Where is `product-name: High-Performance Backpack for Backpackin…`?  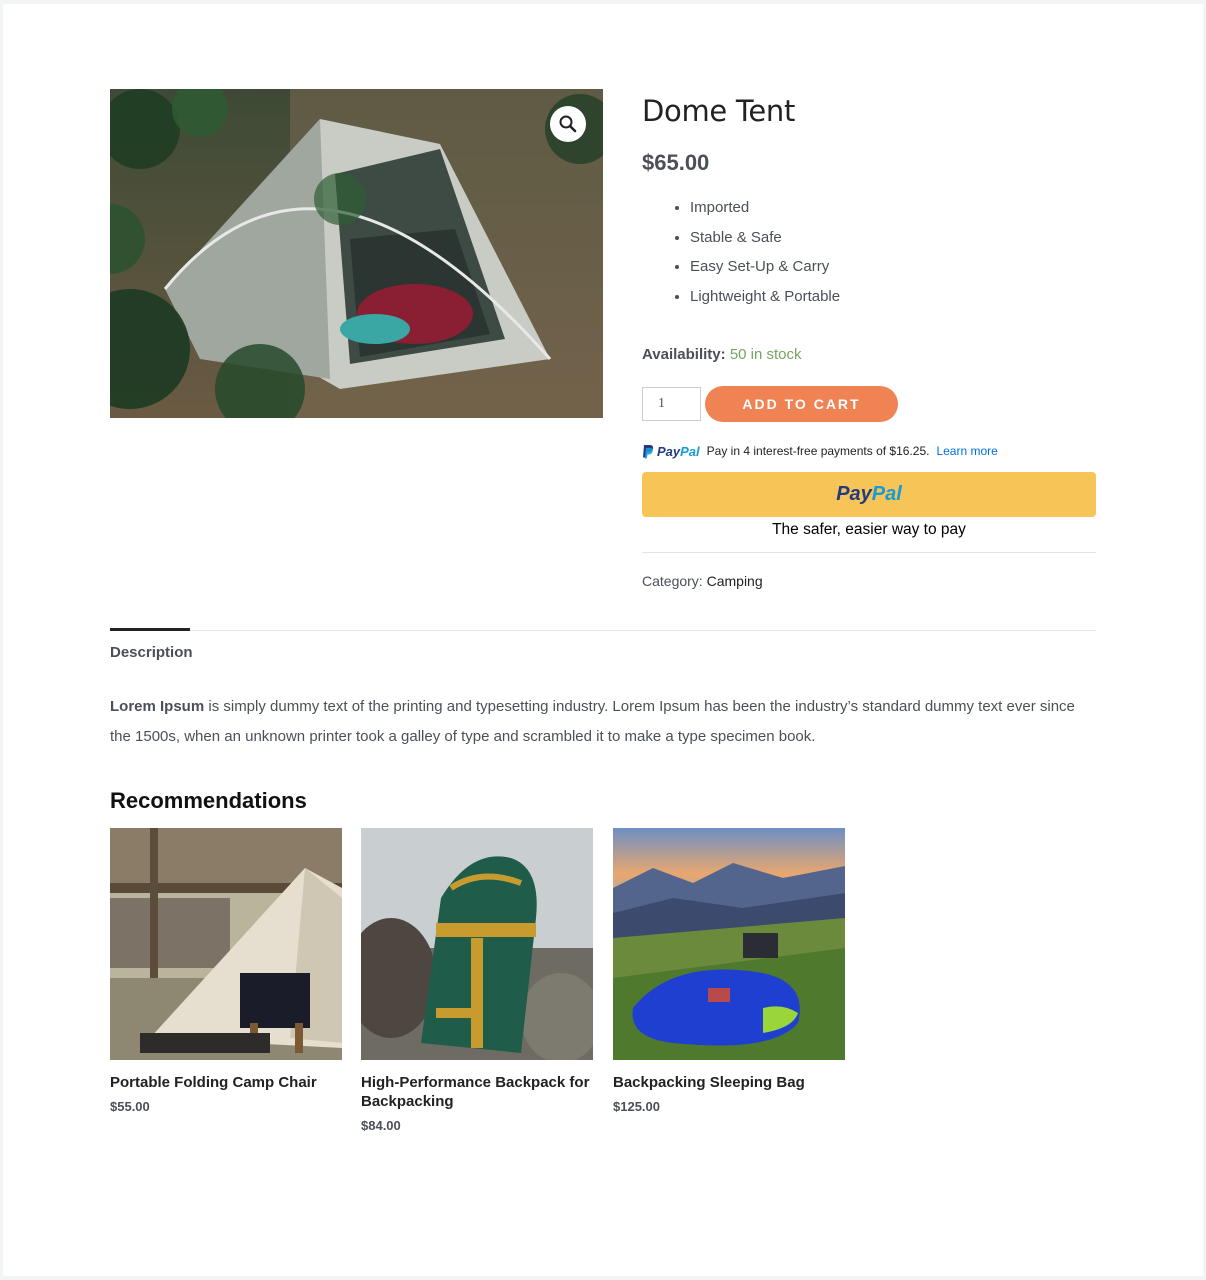 product-name: High-Performance Backpack for Backpackin… is located at coordinates (477, 1092).